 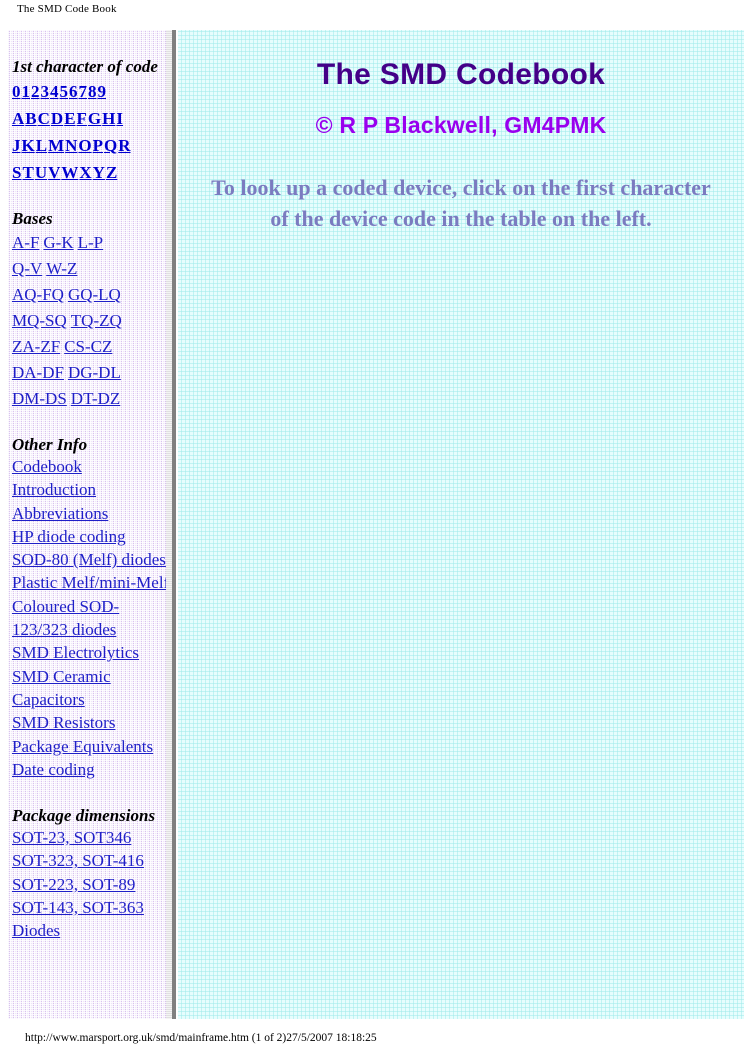 I want to click on list-item: SOD-80 (Melf) diodes, so click(x=91, y=560).